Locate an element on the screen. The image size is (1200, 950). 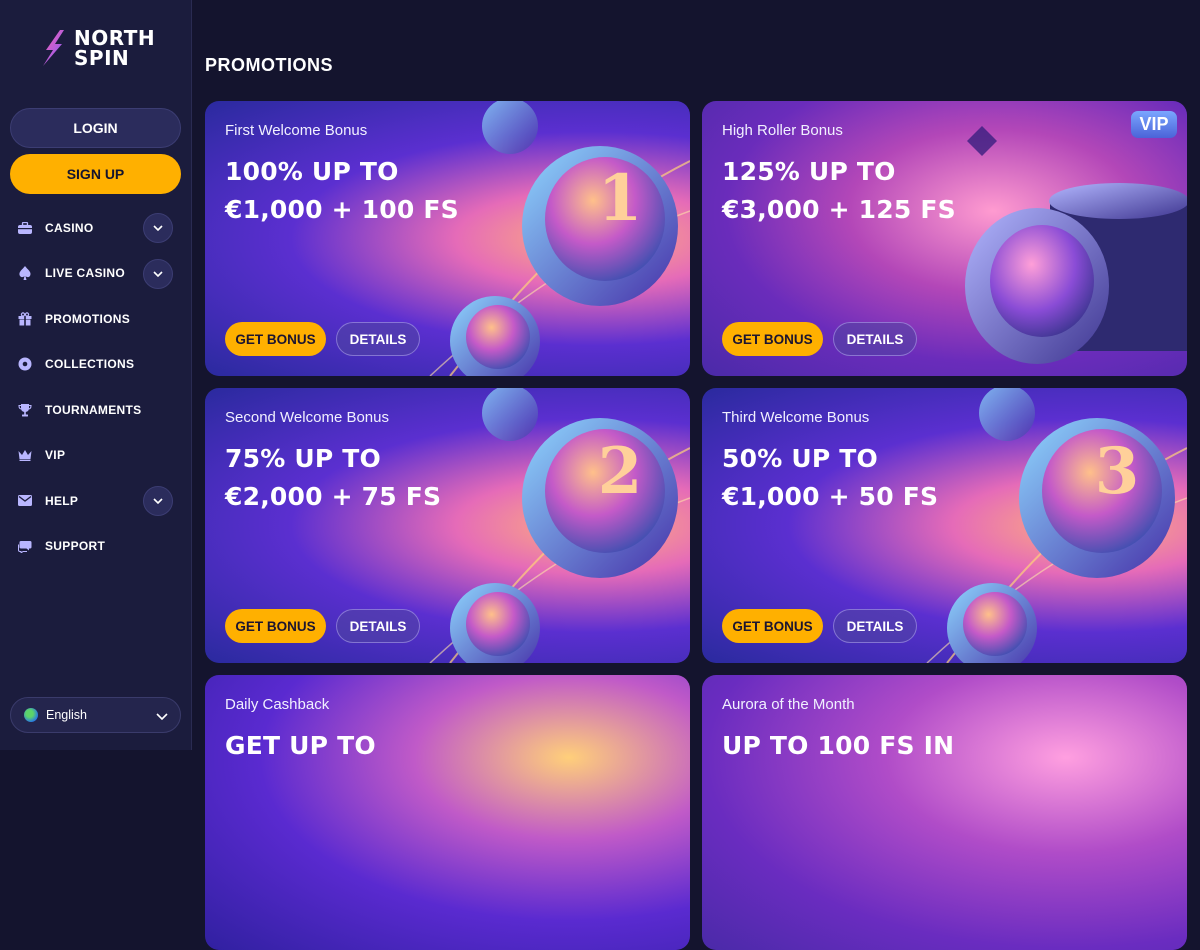
sidebar-item-label: COLLECTIONS is located at coordinates (90, 364).